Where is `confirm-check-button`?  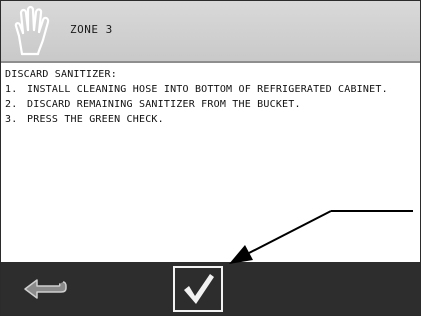 confirm-check-button is located at coordinates (198, 289).